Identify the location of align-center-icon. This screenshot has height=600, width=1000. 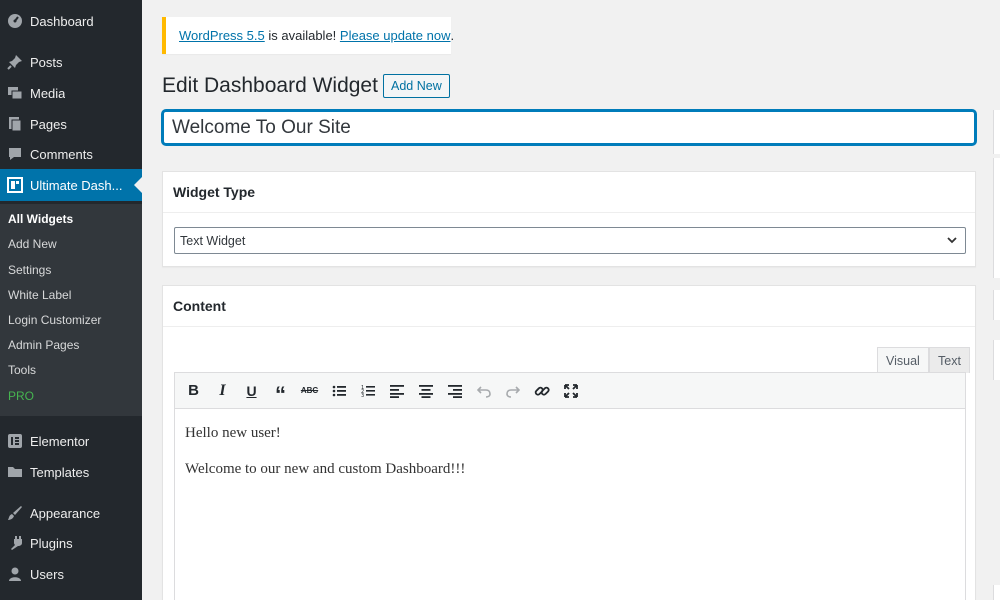
(425, 391).